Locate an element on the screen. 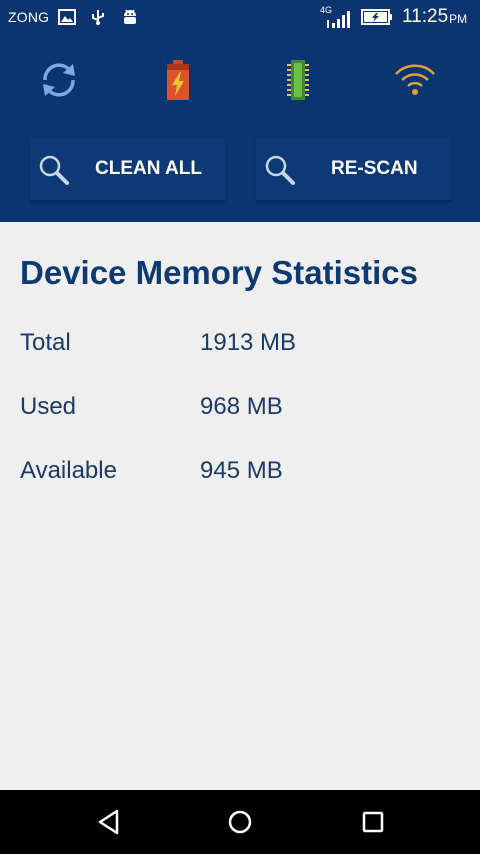  battery-boost-icon is located at coordinates (178, 80).